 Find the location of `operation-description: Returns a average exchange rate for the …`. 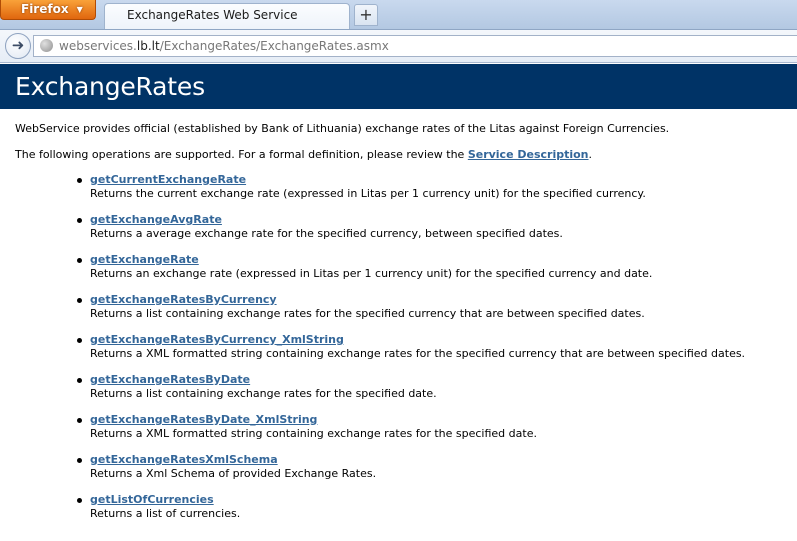

operation-description: Returns a average exchange rate for the … is located at coordinates (326, 233).